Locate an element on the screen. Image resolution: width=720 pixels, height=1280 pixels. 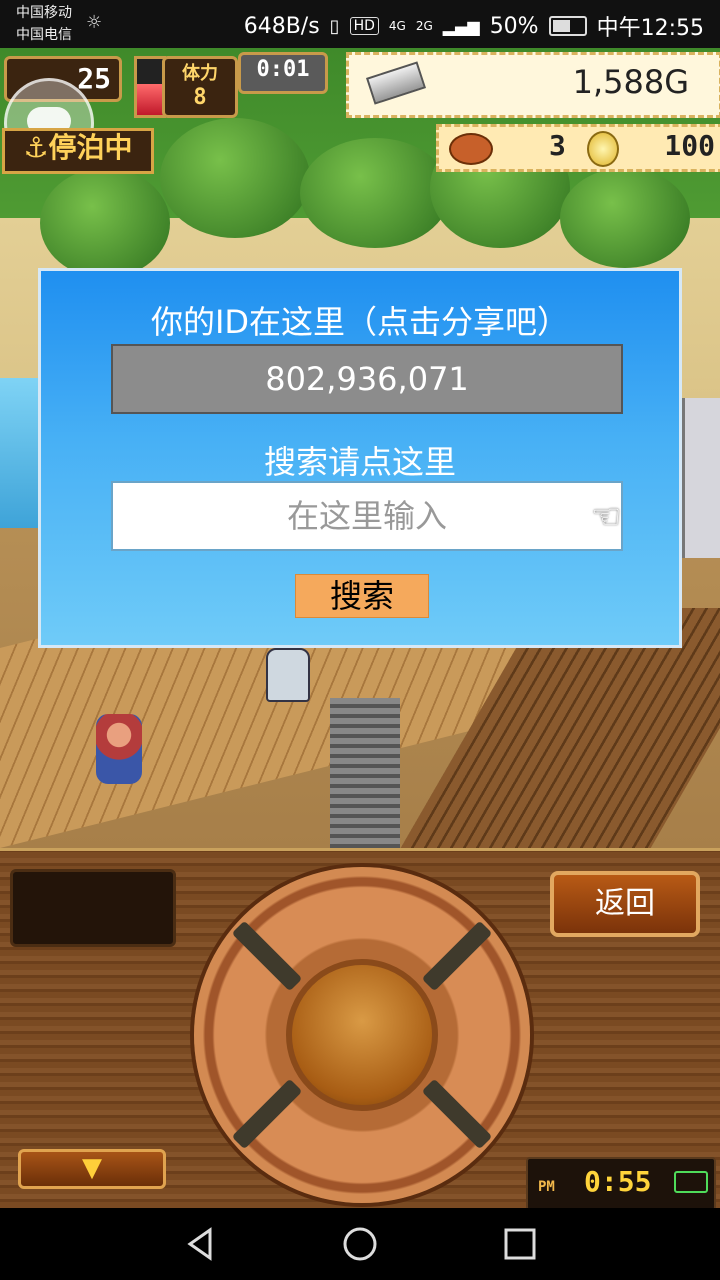
hd-icon: HD is located at coordinates (364, 26).